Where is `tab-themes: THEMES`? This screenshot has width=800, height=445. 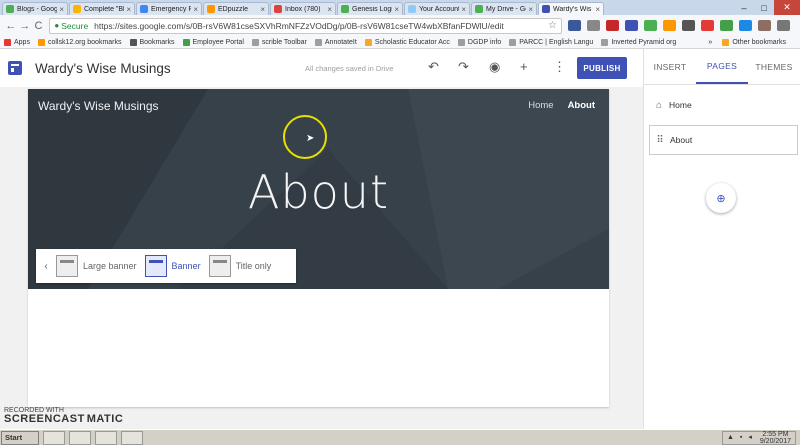
tab-themes: THEMES is located at coordinates (774, 66).